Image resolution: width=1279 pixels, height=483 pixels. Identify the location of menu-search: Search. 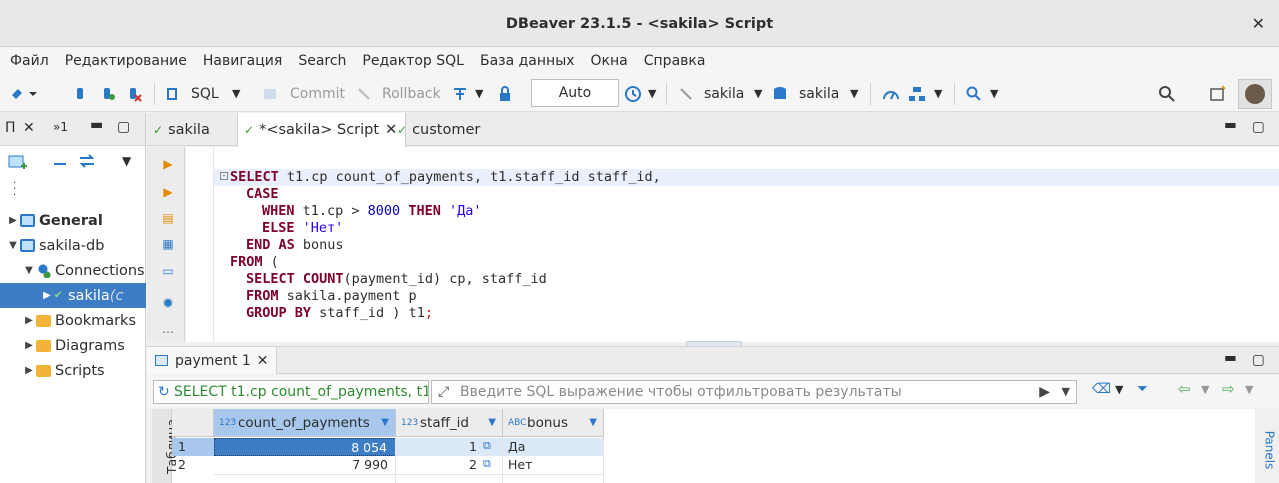
(322, 61).